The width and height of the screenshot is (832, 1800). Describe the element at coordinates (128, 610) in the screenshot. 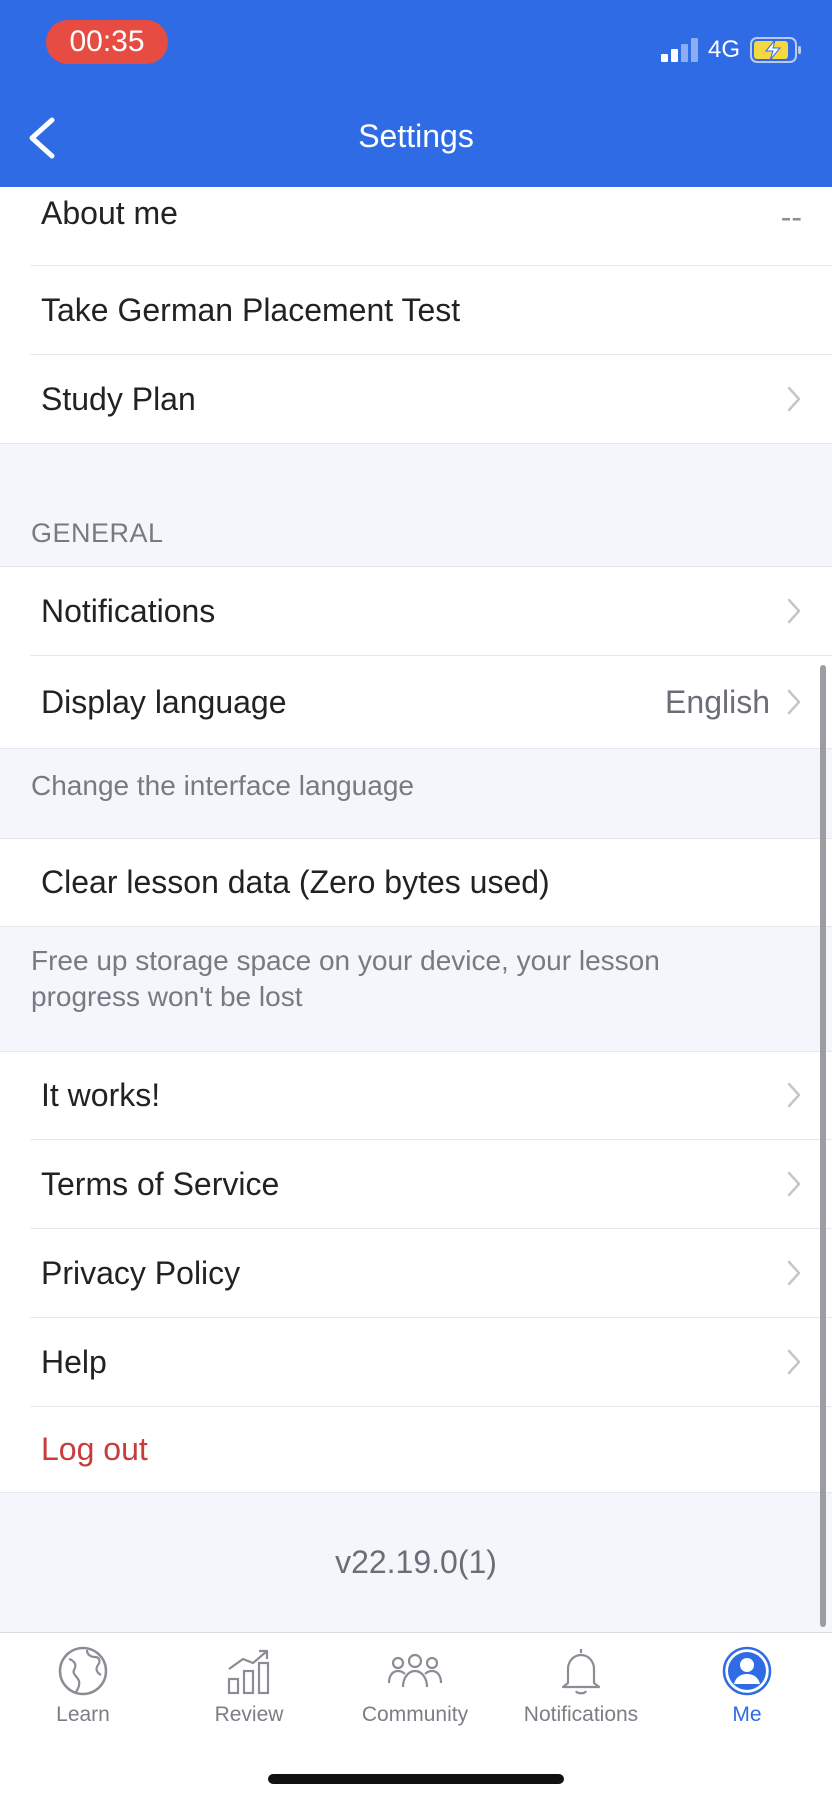

I see `notifications-label: Notifications` at that location.